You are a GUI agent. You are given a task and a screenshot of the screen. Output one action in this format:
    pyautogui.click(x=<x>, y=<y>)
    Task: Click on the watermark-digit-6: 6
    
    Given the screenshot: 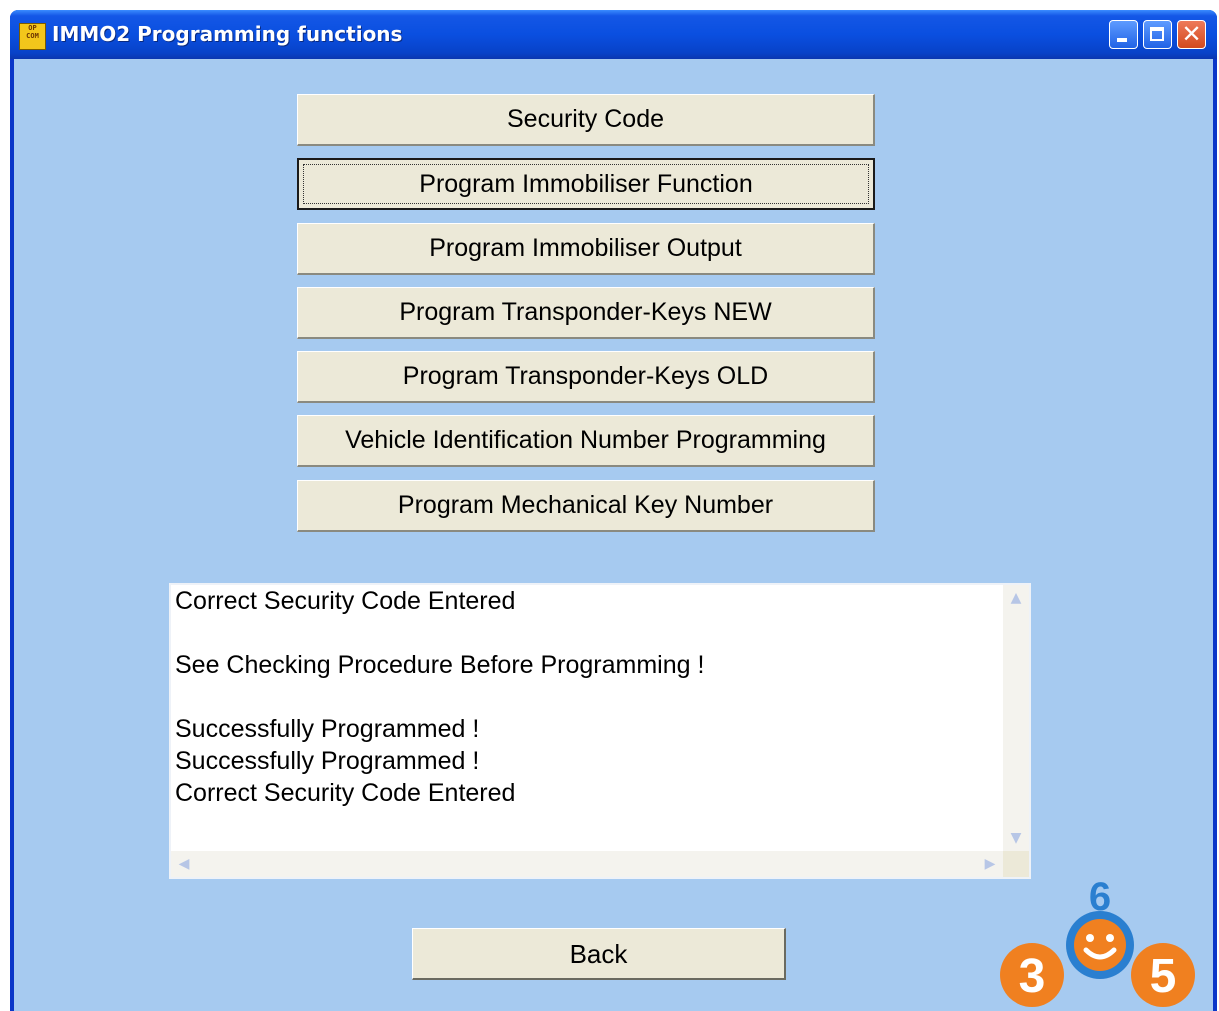 What is the action you would take?
    pyautogui.click(x=1100, y=899)
    